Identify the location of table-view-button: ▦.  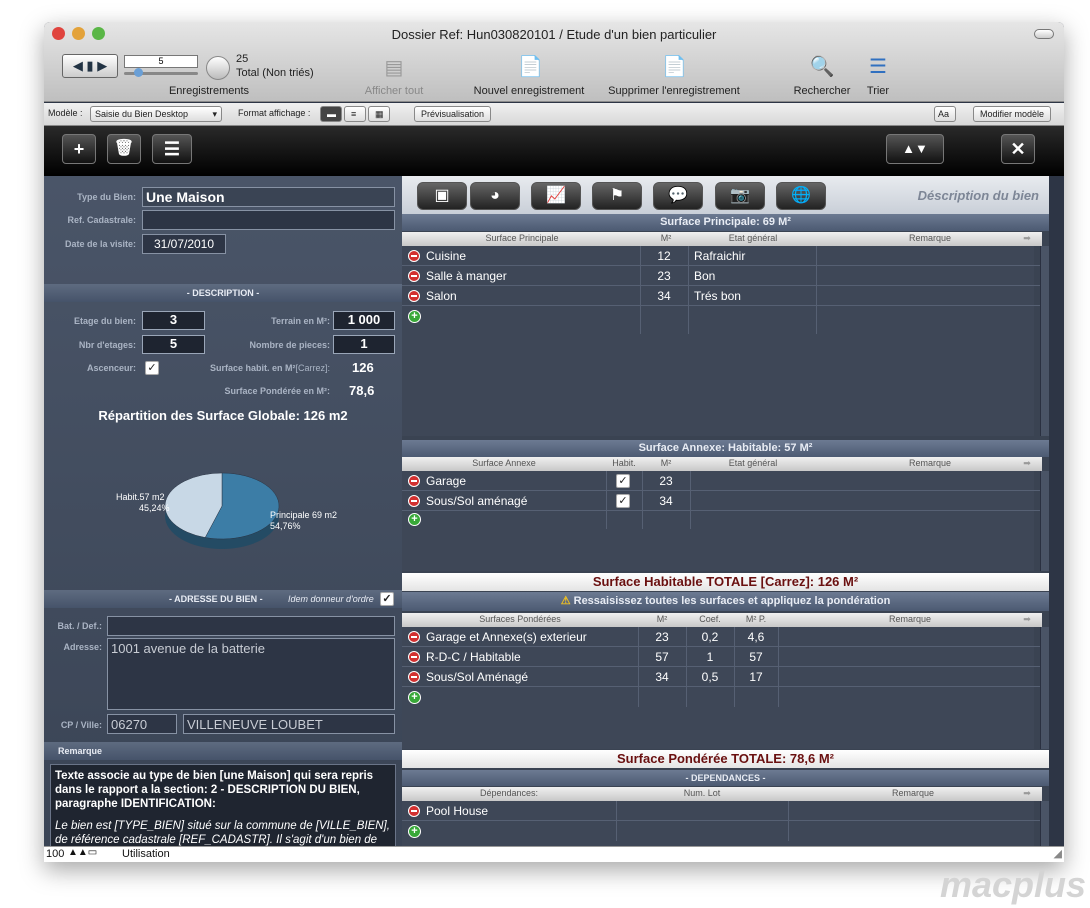
(379, 114).